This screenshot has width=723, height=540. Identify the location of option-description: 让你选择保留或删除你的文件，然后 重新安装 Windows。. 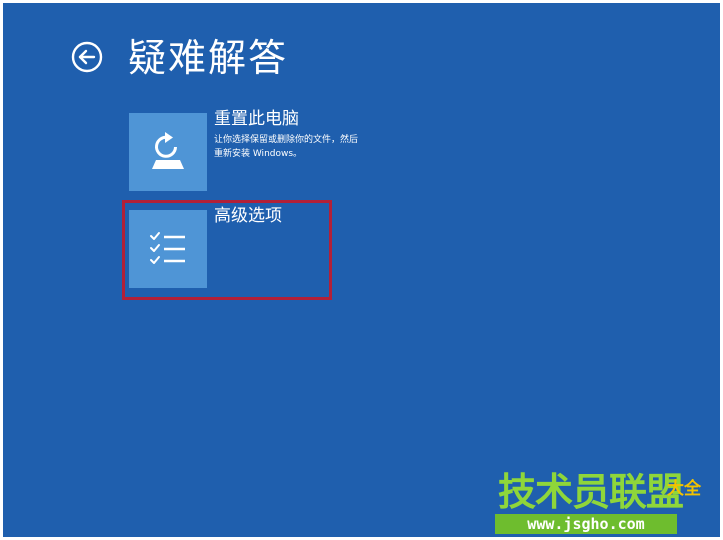
(304, 147).